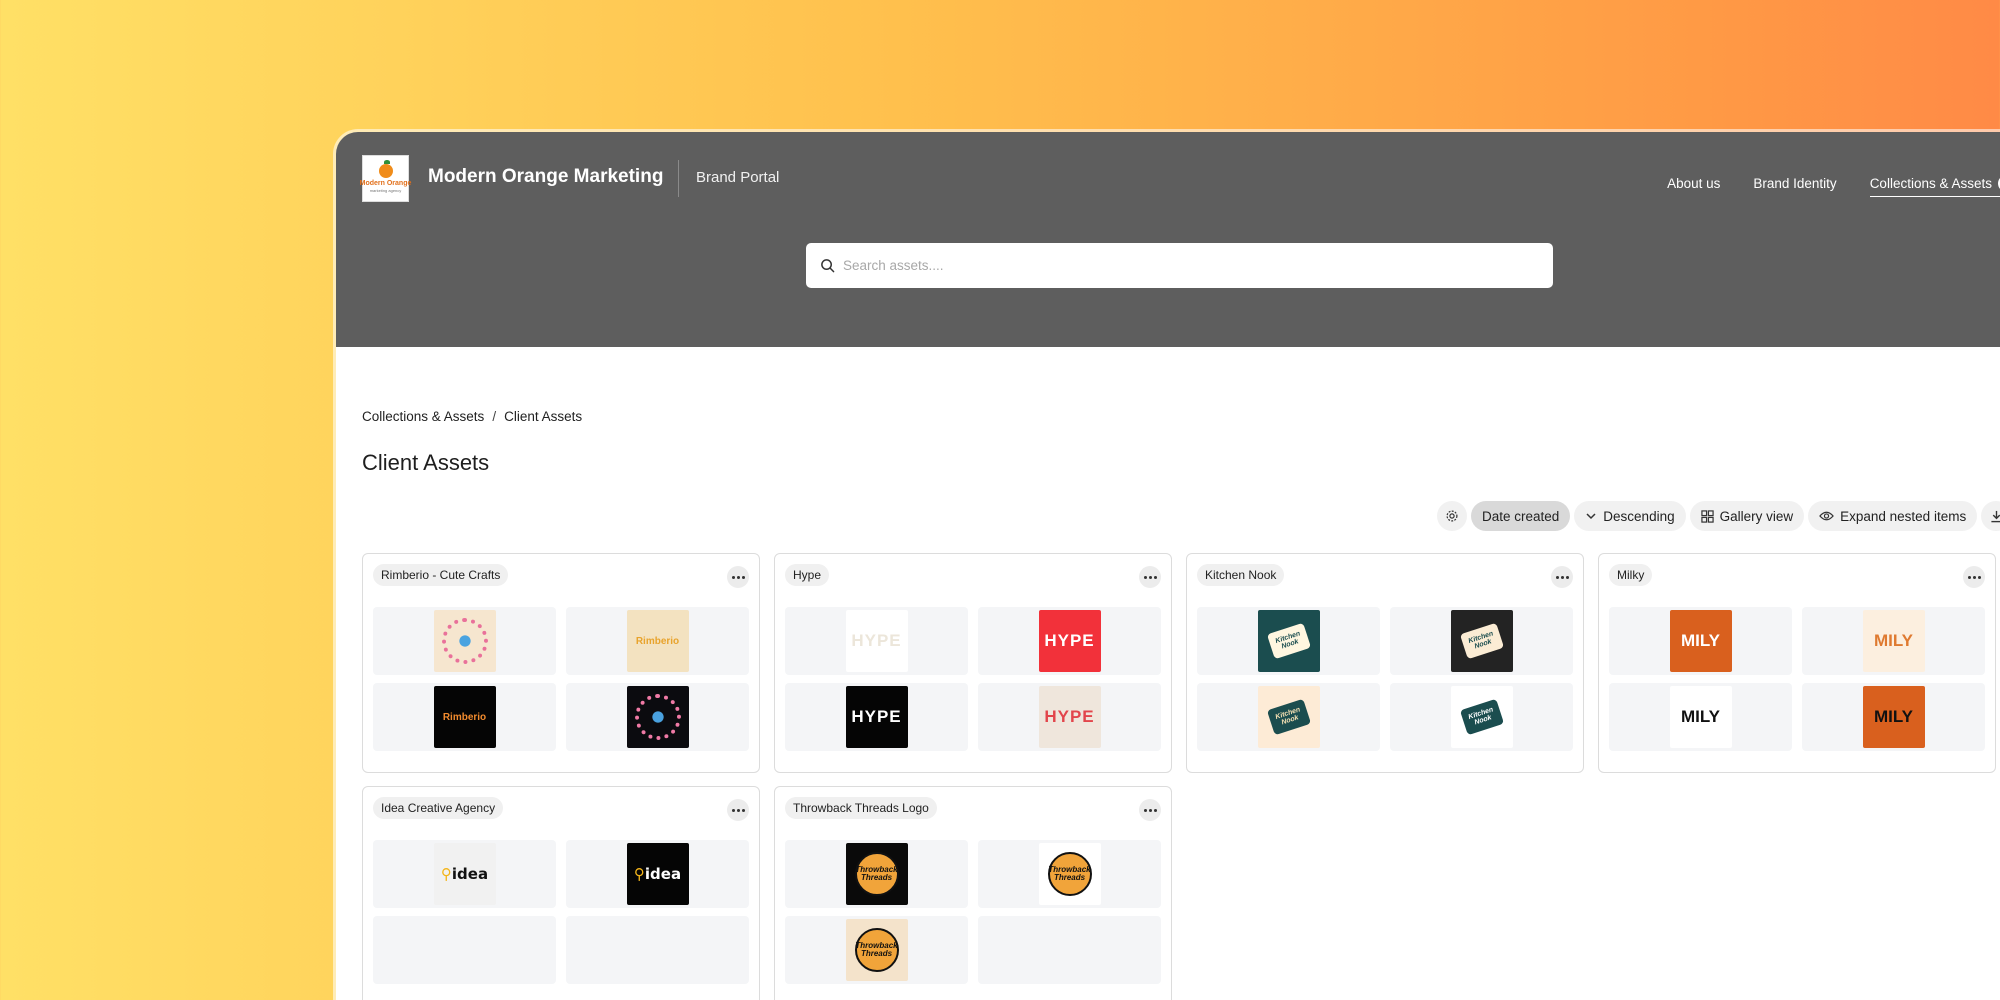 The width and height of the screenshot is (2000, 1000). Describe the element at coordinates (438, 808) in the screenshot. I see `collection-label: Idea Creative Agency` at that location.